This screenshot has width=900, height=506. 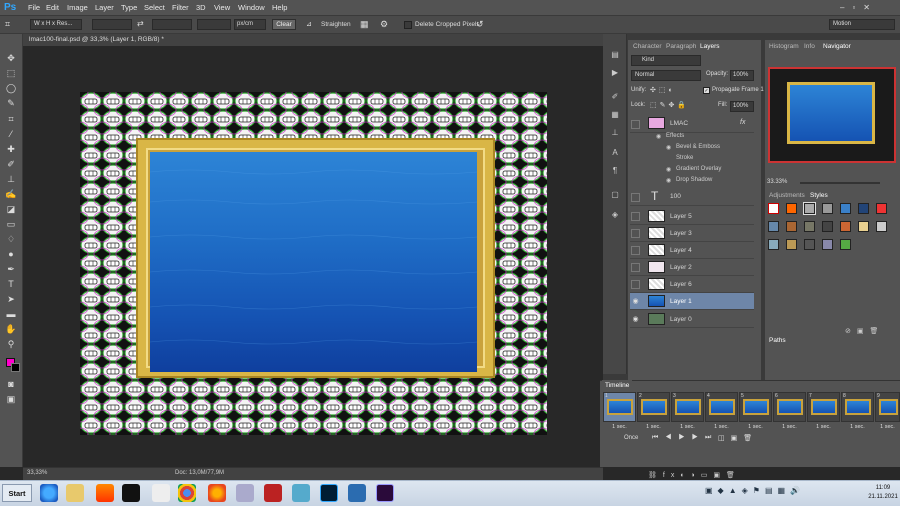 I want to click on workspace-select: Motion, so click(x=862, y=24).